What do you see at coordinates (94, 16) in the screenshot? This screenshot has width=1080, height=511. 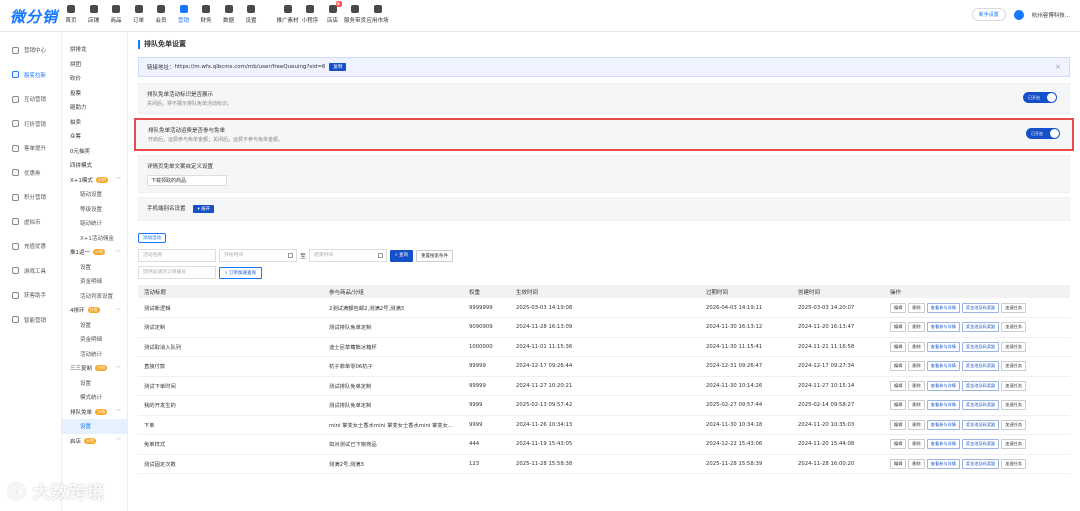 I see `nav-store: 店铺` at bounding box center [94, 16].